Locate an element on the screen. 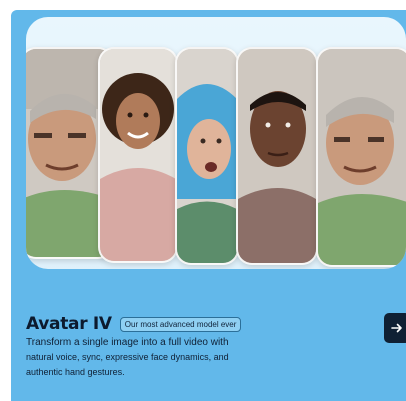 The width and height of the screenshot is (406, 401). description-line: authentic hand gestures. is located at coordinates (75, 372).